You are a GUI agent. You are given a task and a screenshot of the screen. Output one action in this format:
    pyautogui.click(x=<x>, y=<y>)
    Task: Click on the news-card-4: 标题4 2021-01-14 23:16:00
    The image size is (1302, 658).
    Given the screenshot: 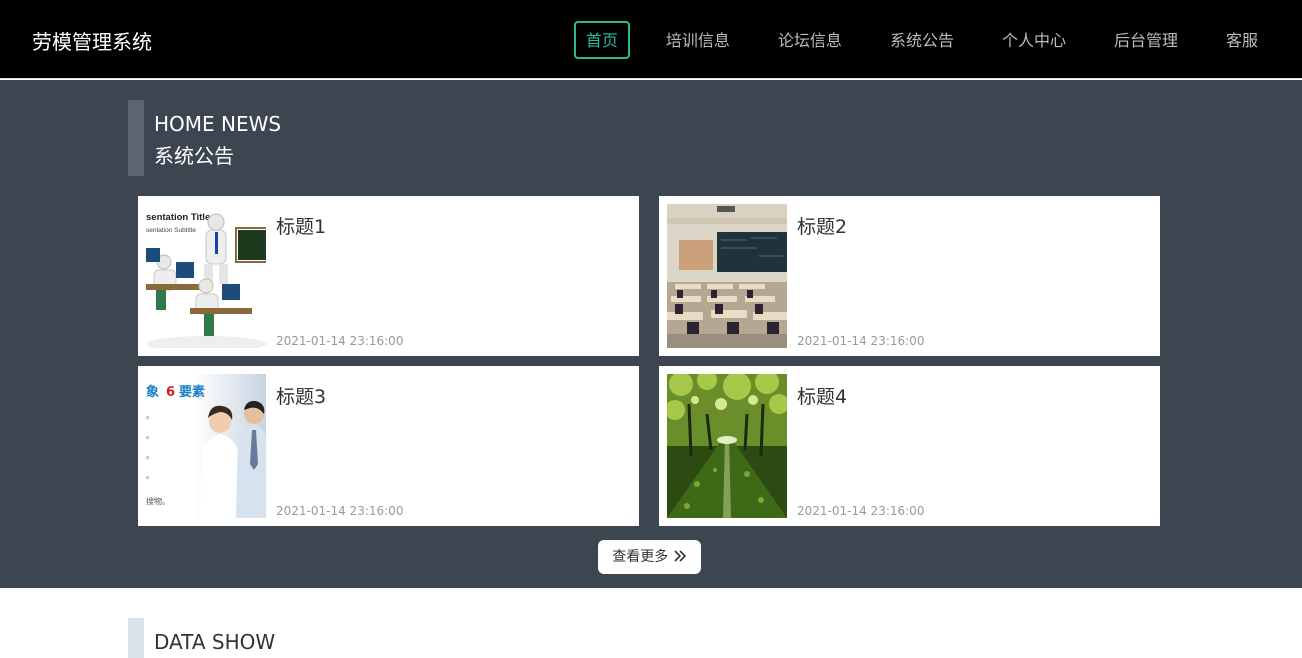 What is the action you would take?
    pyautogui.click(x=909, y=446)
    